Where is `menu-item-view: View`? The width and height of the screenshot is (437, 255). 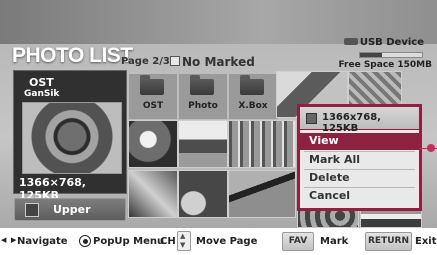
menu-item-view: View is located at coordinates (359, 141).